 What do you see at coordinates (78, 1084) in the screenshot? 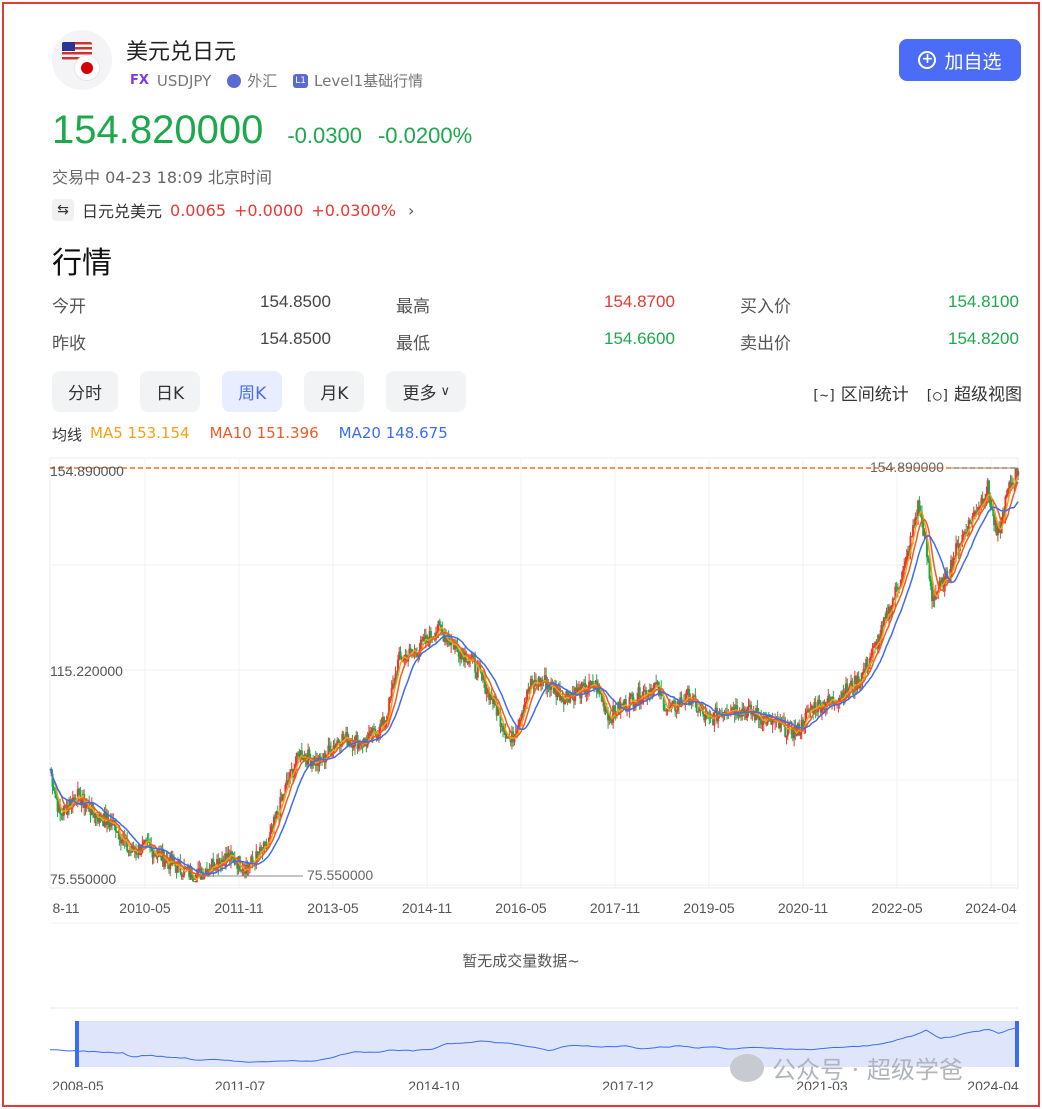
I see `navigator-label: 2008-05` at bounding box center [78, 1084].